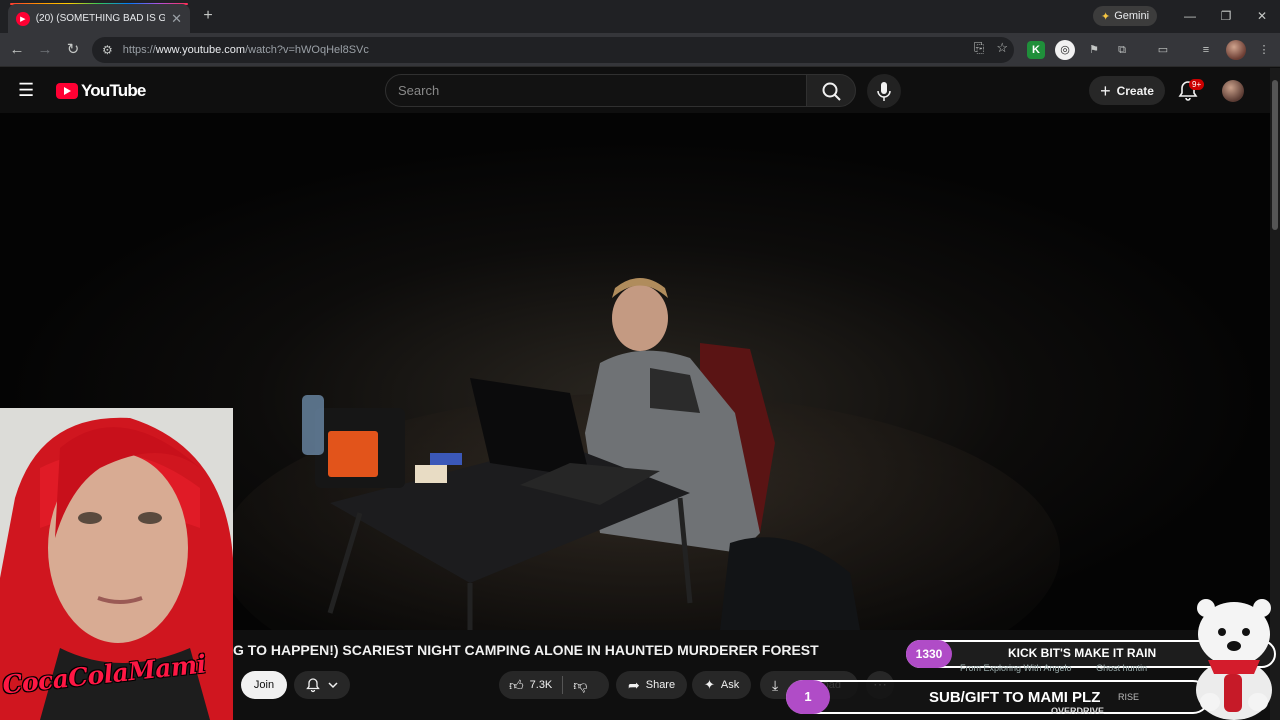  Describe the element at coordinates (1105, 16) in the screenshot. I see `gemini-sparkle-icon: ✦` at that location.